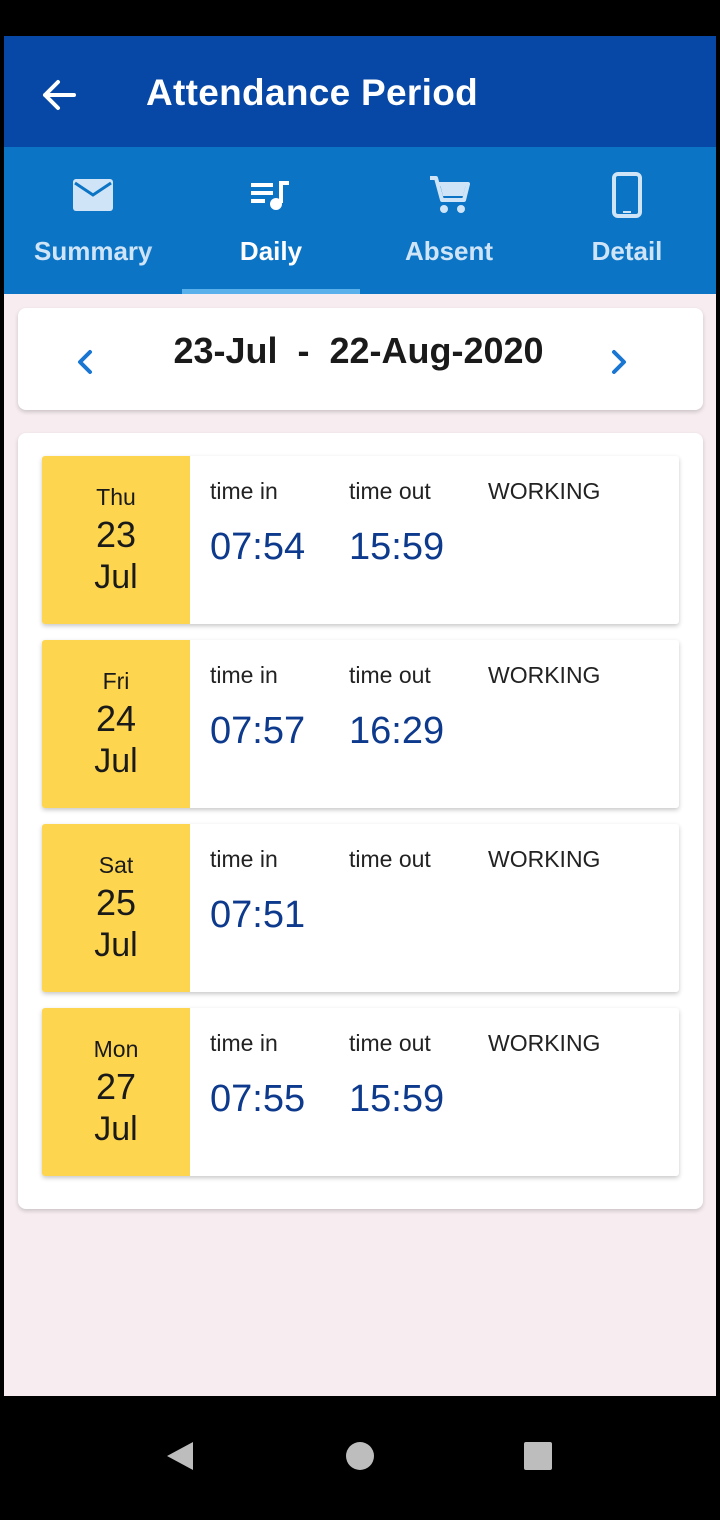 This screenshot has width=720, height=1520. I want to click on recents-icon, so click(538, 1456).